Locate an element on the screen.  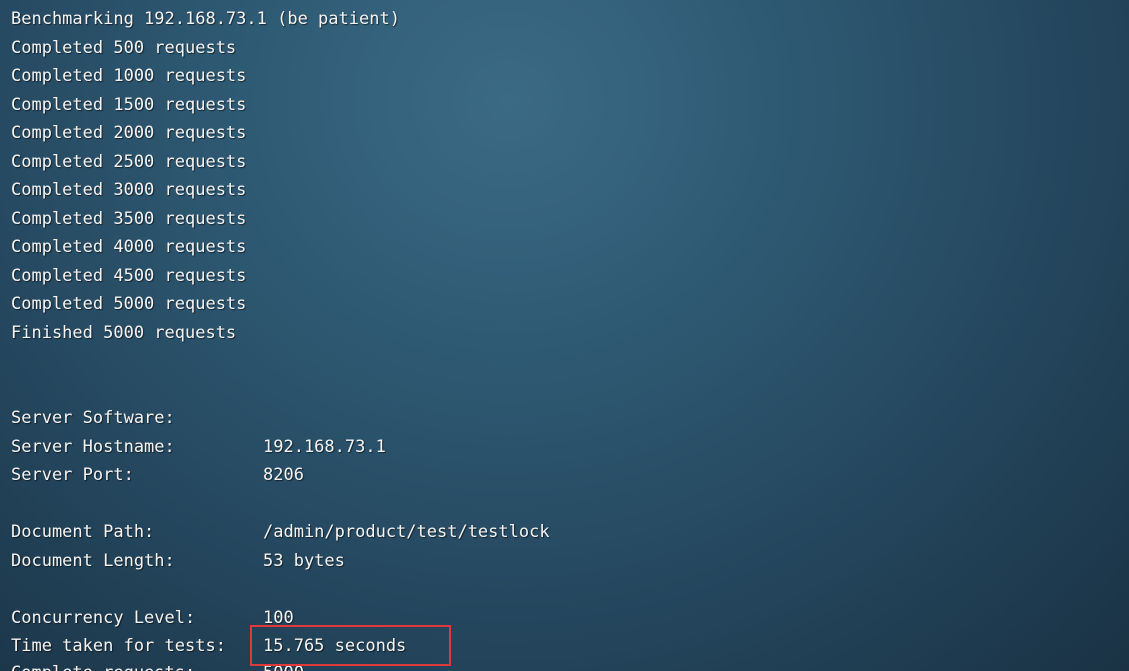
stat-value: 192.168.73.1 is located at coordinates (324, 447).